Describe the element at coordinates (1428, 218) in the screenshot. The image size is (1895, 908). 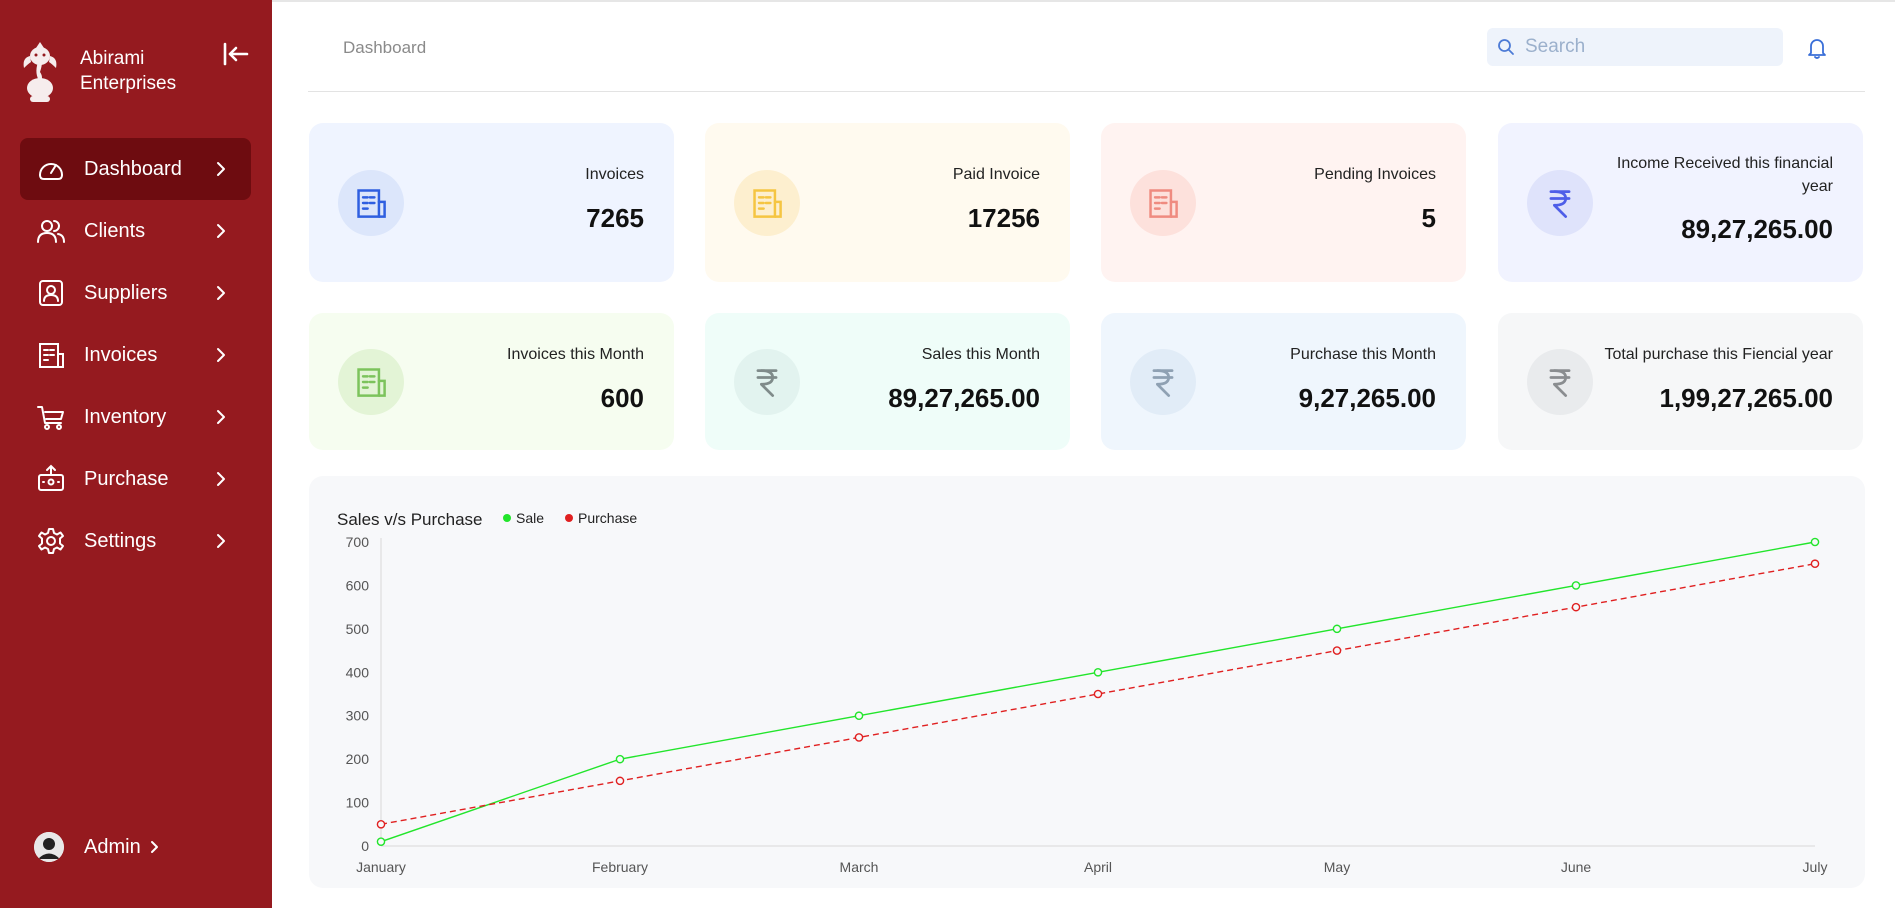
I see `card-value: 5` at that location.